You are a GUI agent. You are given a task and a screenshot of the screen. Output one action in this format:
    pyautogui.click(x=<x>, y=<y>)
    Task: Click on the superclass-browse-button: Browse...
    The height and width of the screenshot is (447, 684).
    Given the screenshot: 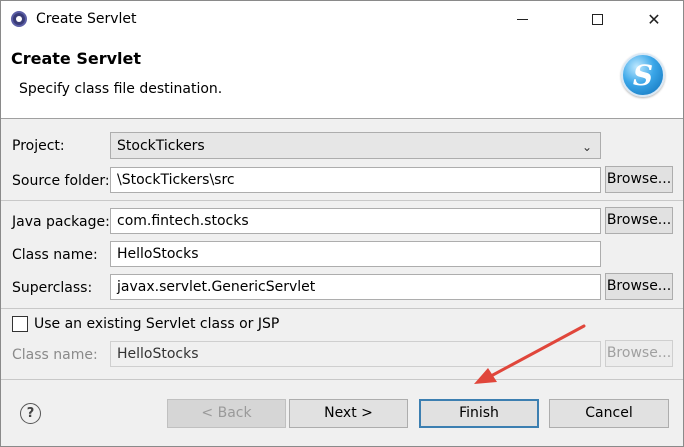 What is the action you would take?
    pyautogui.click(x=639, y=286)
    